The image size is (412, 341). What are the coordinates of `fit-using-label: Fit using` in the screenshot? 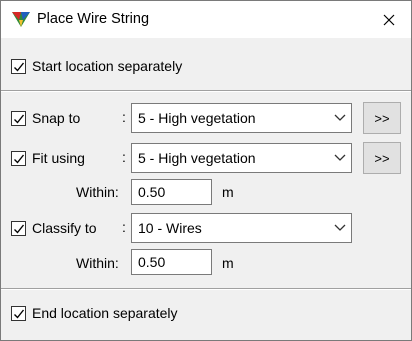 It's located at (58, 158).